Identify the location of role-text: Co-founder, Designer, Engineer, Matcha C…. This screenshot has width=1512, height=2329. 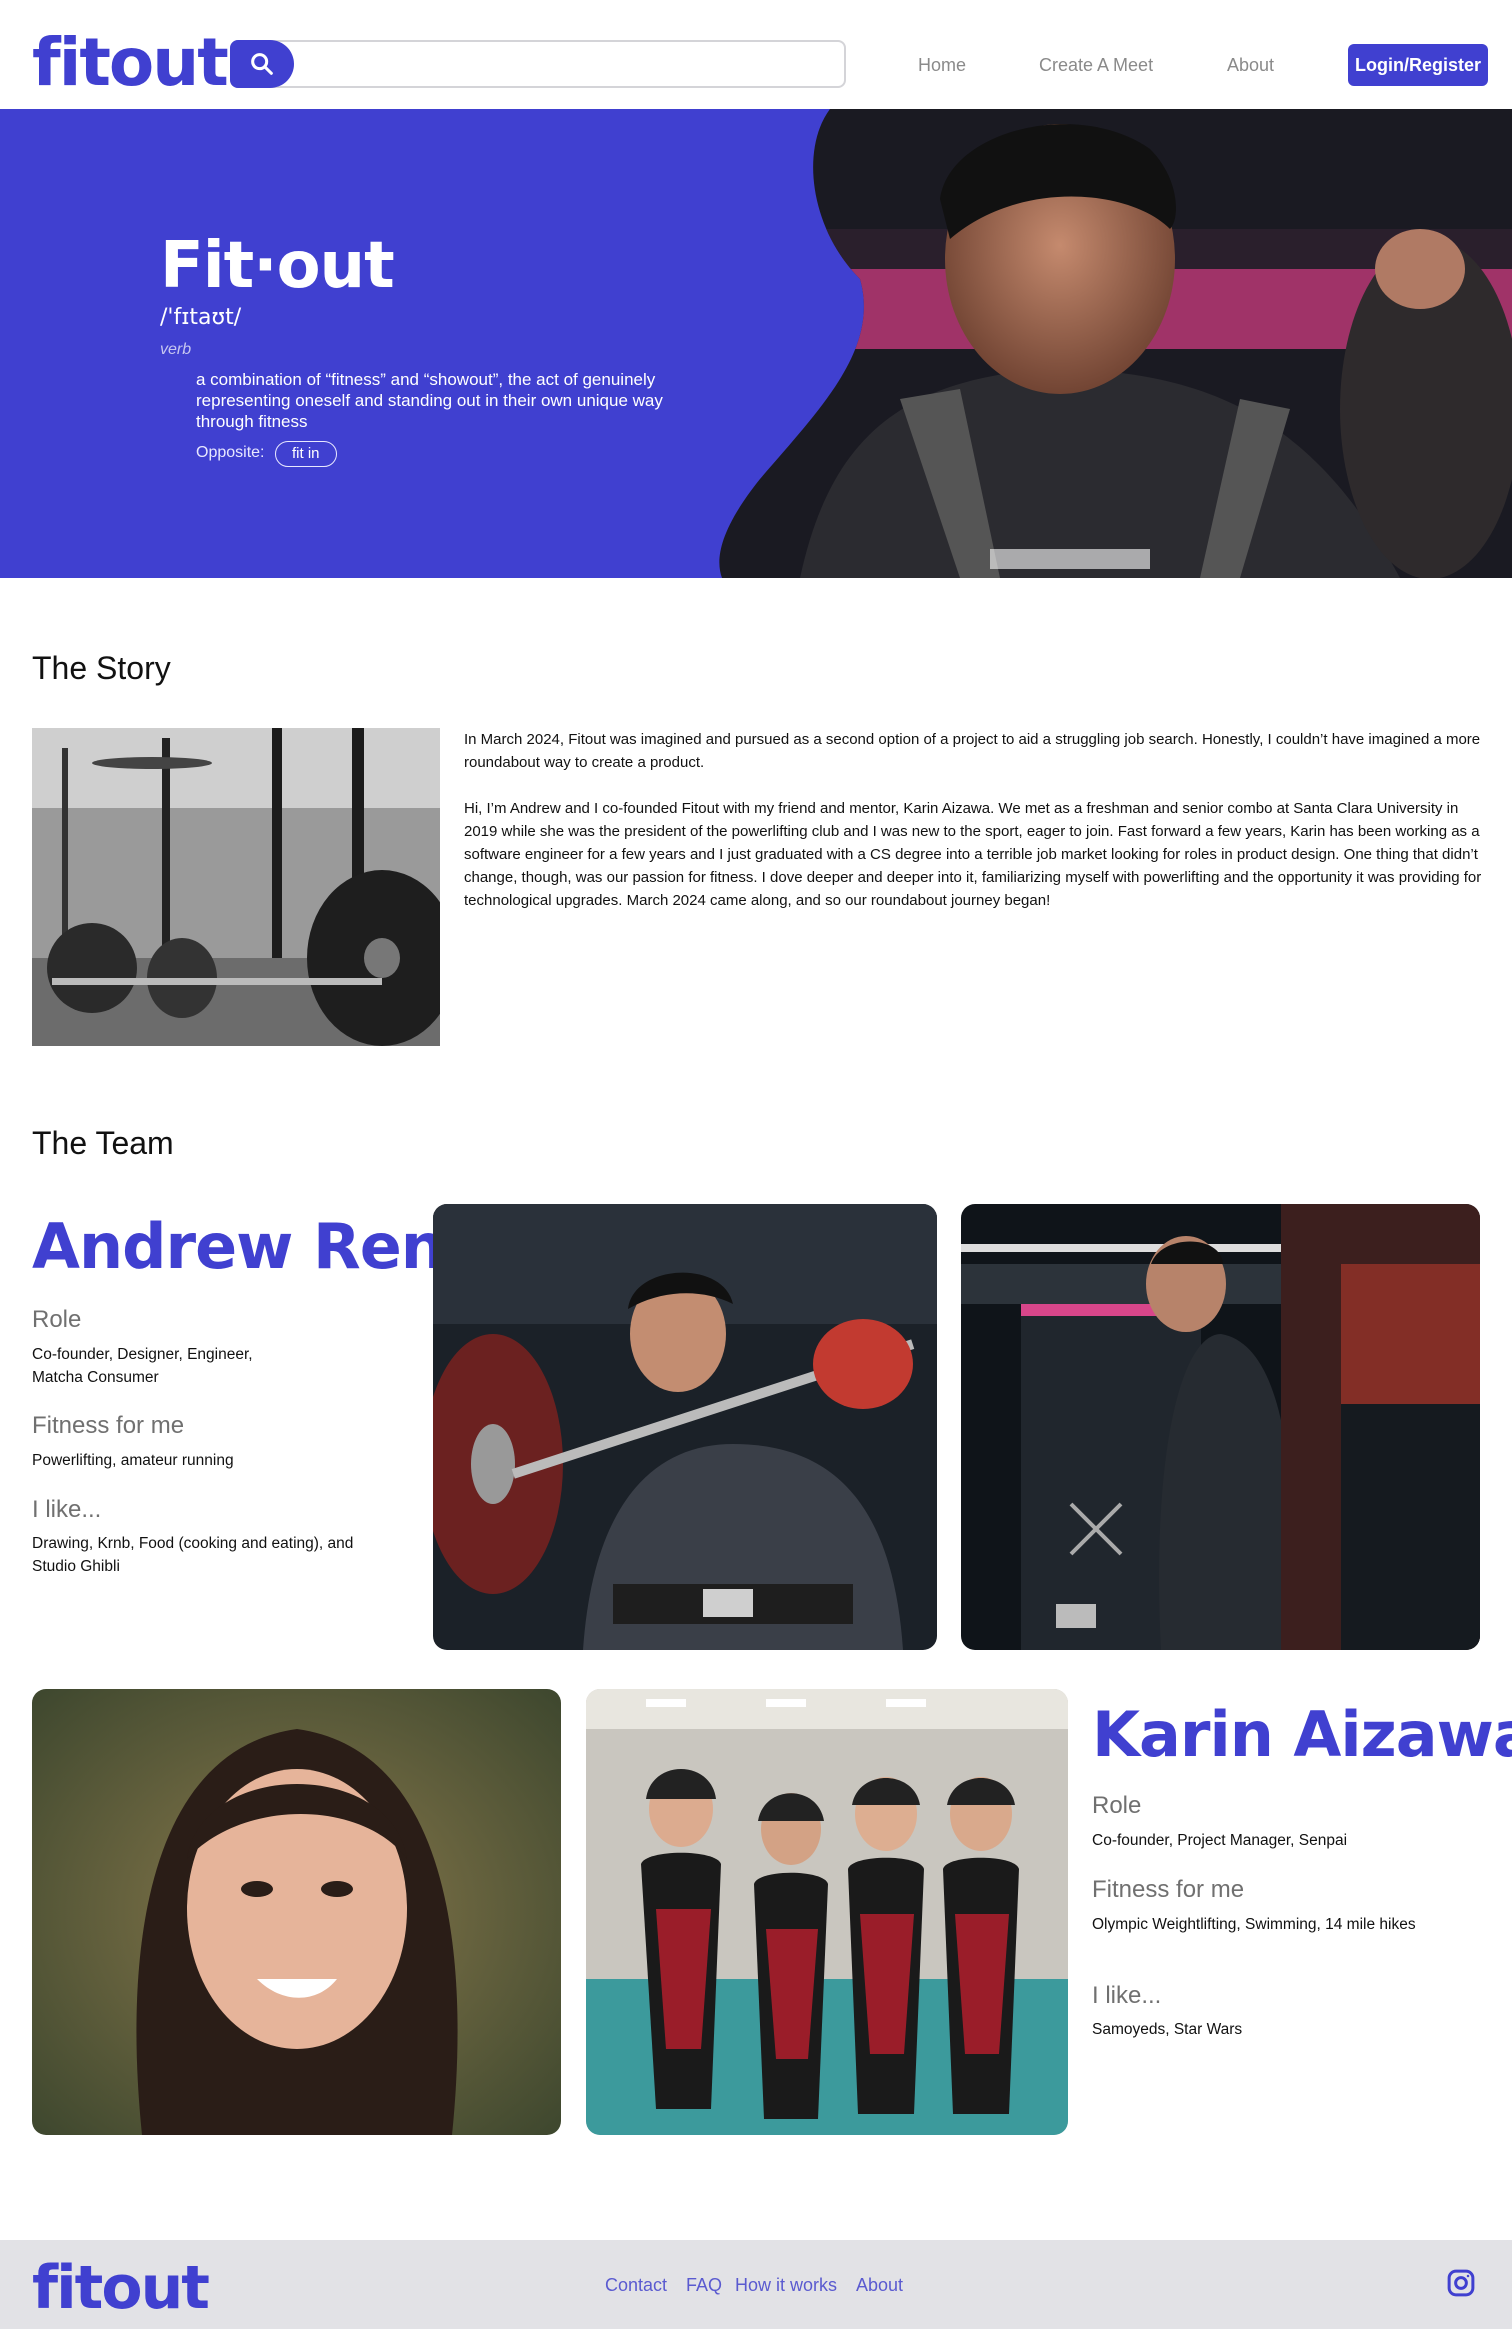
(142, 1366).